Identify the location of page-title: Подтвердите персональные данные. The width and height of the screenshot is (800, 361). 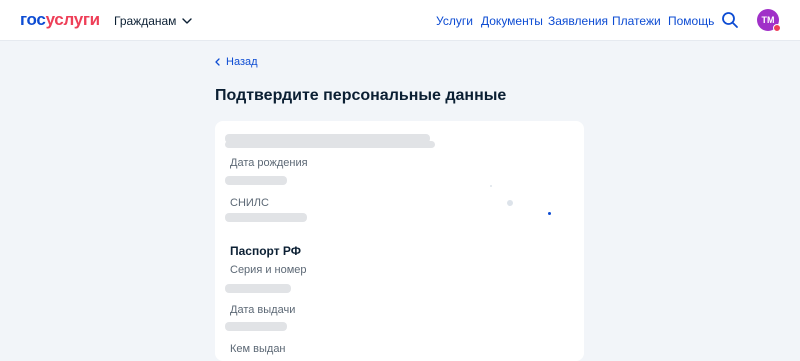
(361, 95).